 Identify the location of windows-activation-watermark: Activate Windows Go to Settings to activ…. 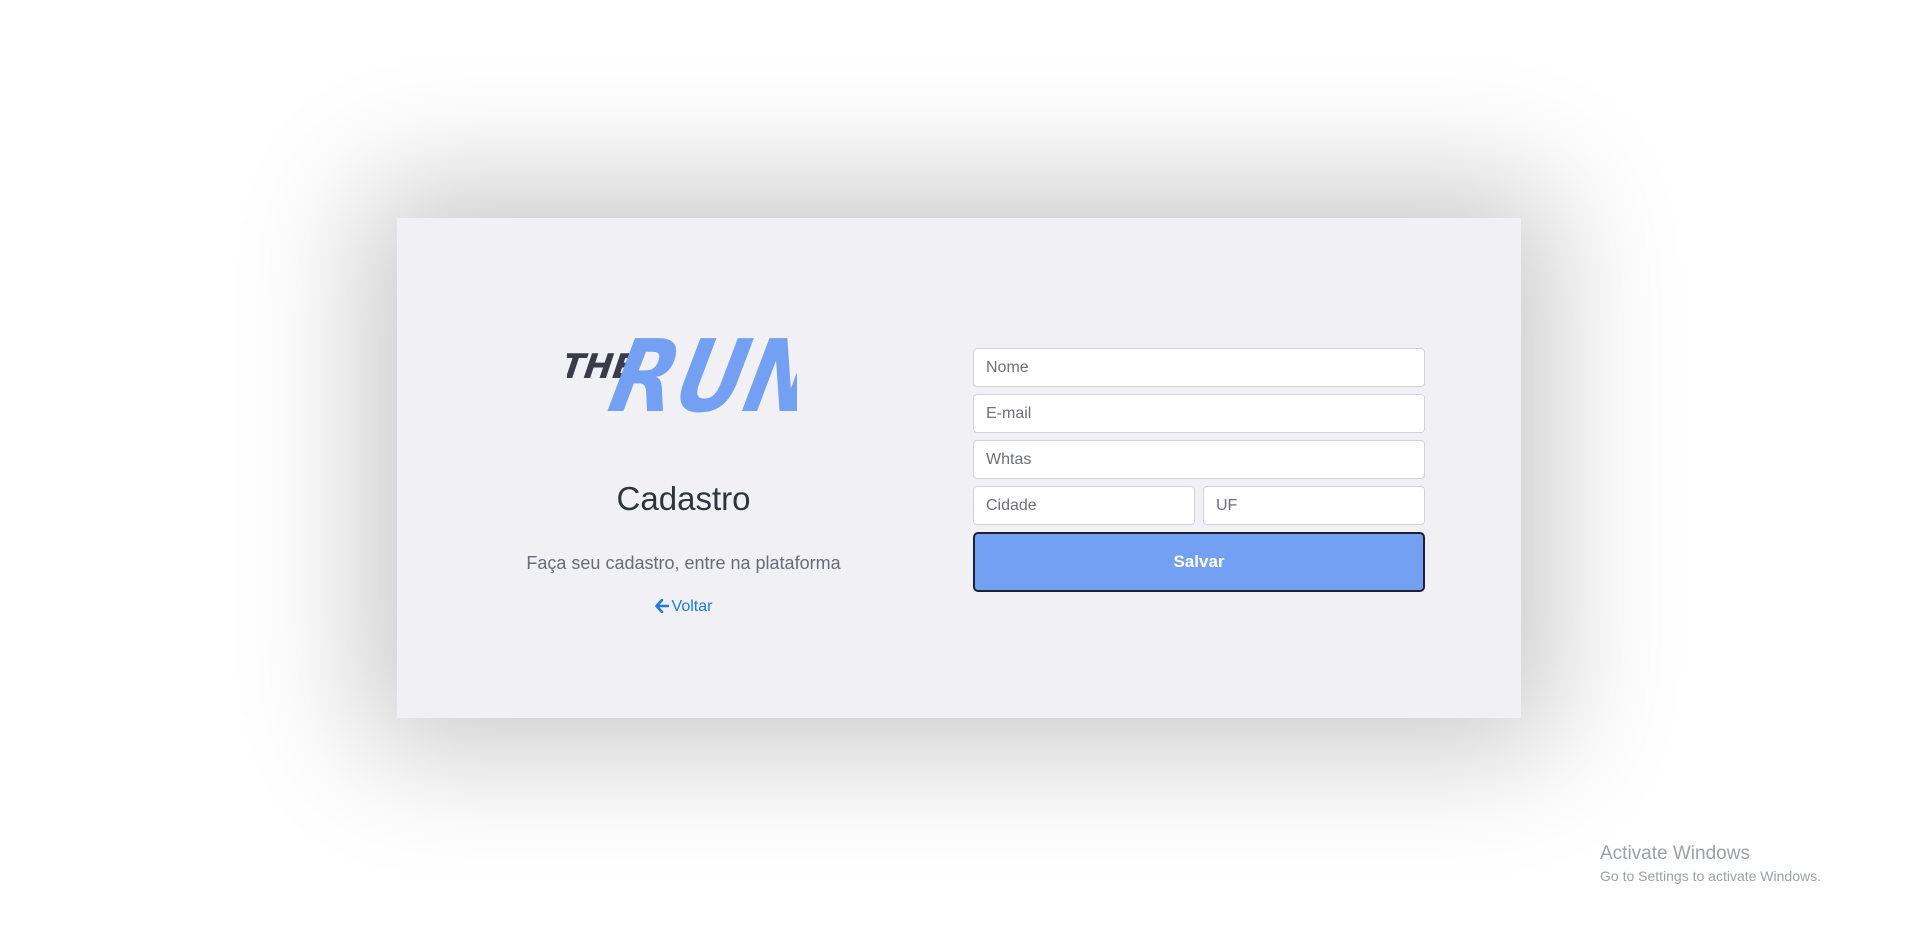
(1710, 863).